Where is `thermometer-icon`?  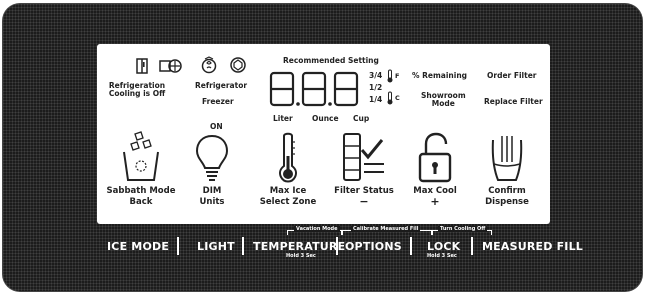
thermometer-icon is located at coordinates (288, 157).